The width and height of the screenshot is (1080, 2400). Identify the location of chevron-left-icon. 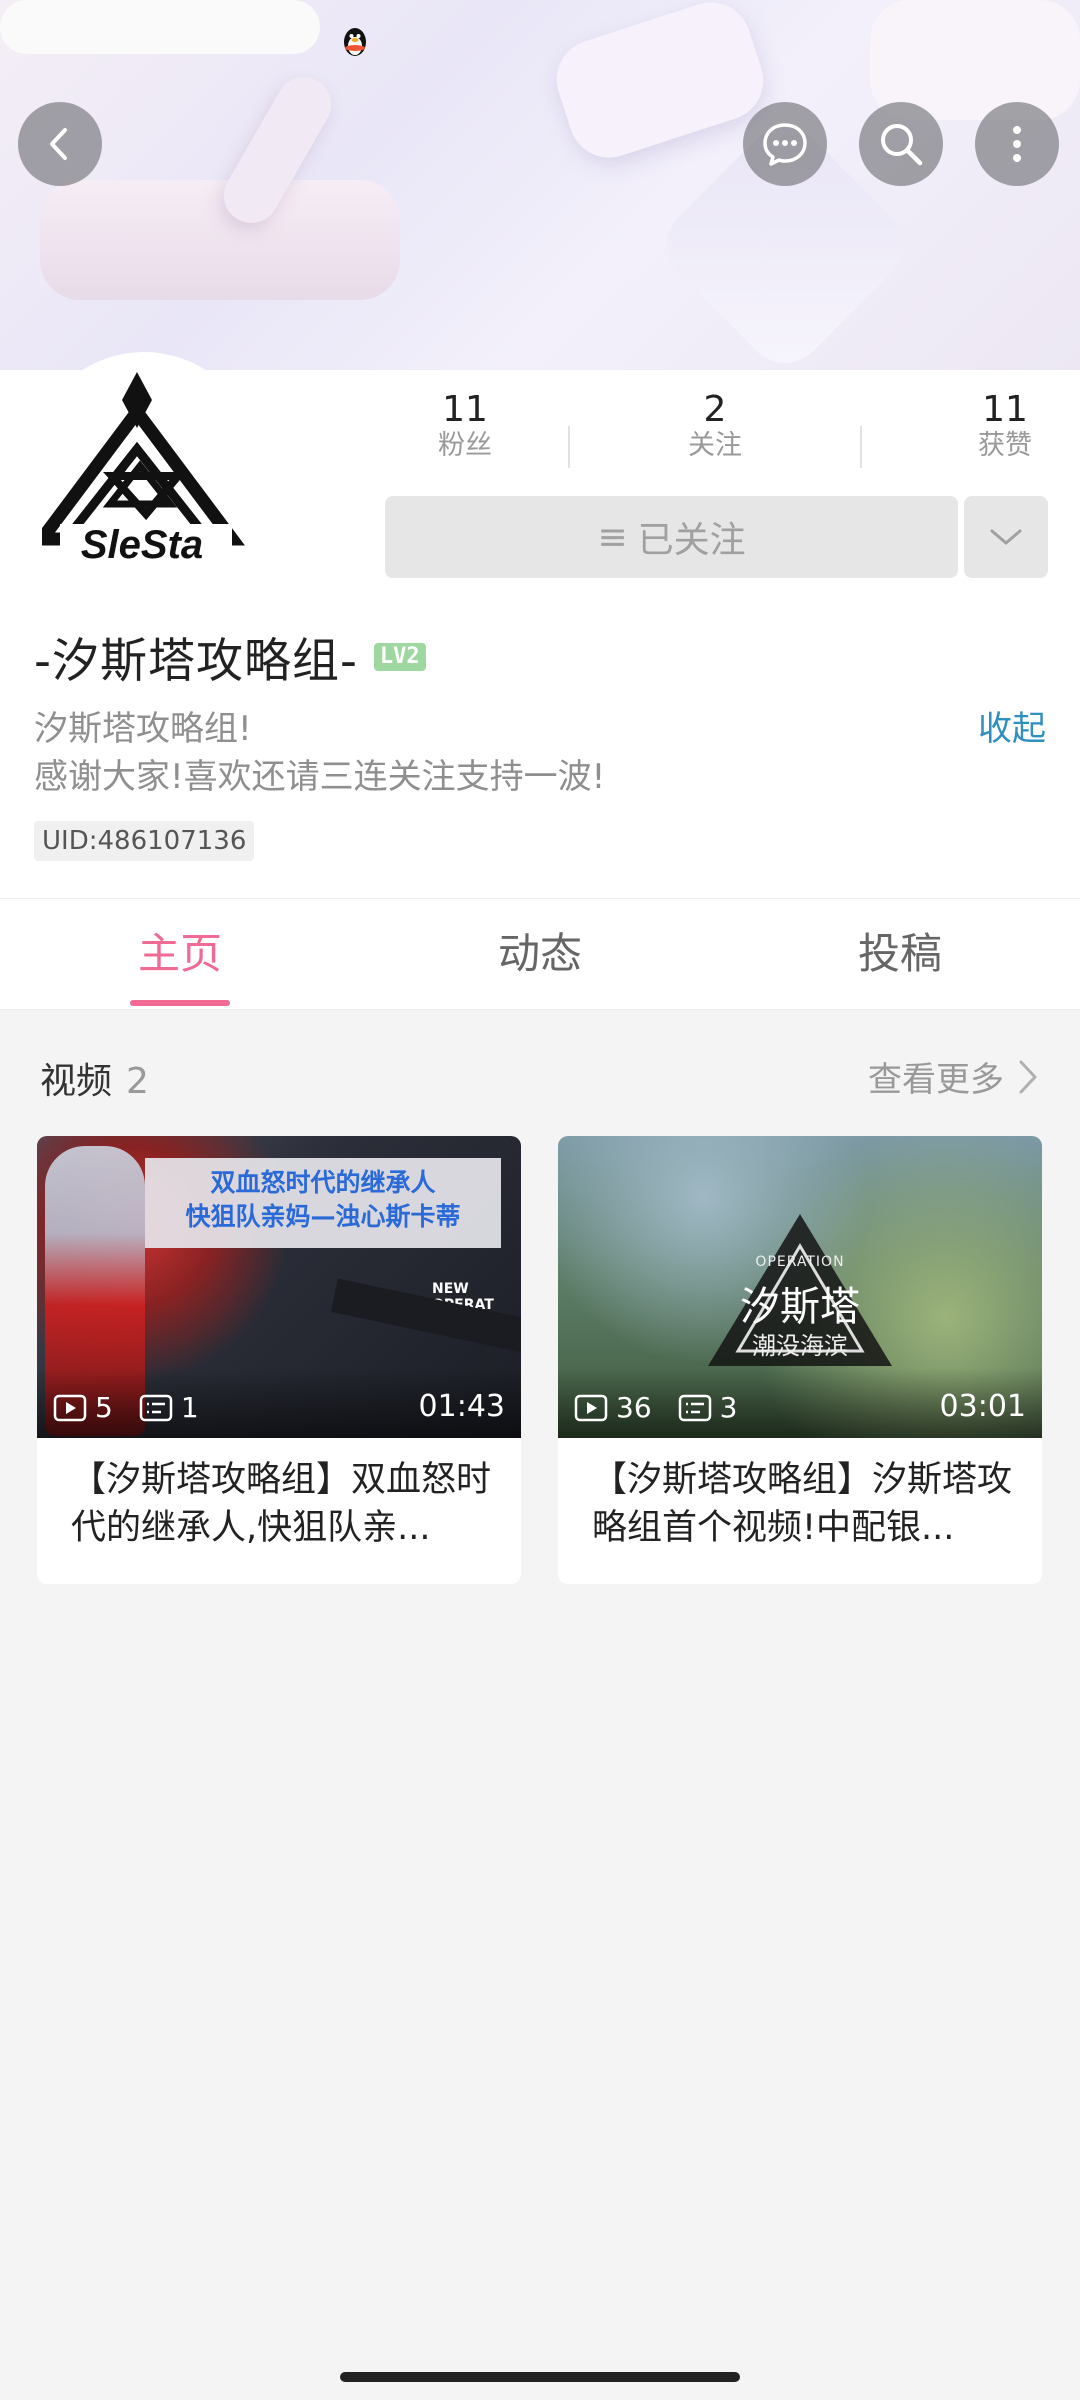
(58, 144).